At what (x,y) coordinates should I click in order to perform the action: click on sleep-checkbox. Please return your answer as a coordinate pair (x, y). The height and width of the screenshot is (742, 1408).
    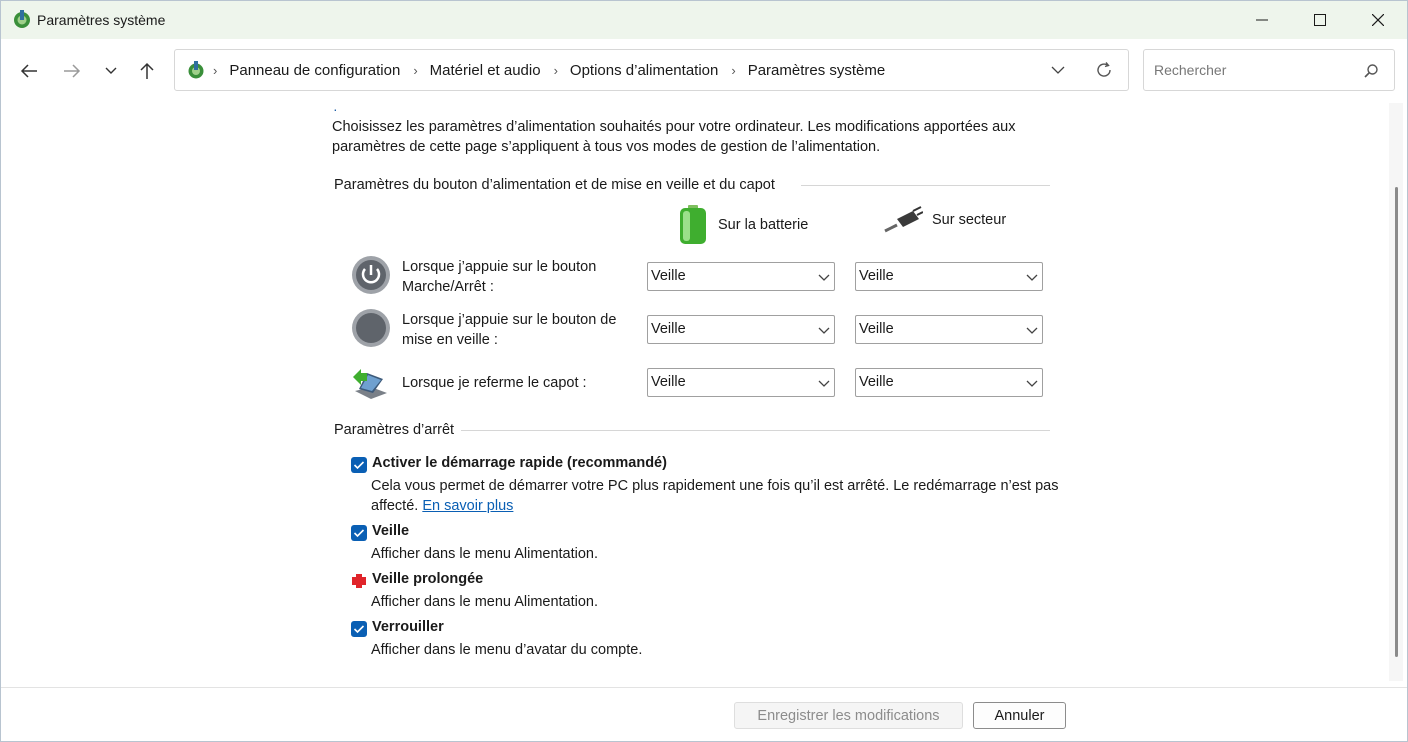
    Looking at the image, I should click on (359, 533).